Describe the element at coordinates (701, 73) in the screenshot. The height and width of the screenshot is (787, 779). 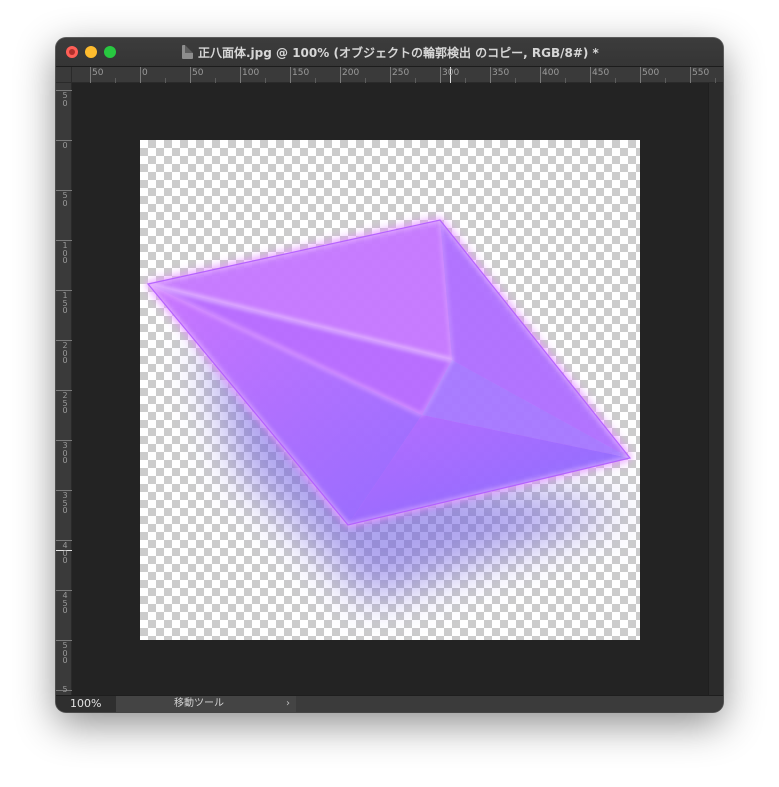
I see `ruler-label: 550` at that location.